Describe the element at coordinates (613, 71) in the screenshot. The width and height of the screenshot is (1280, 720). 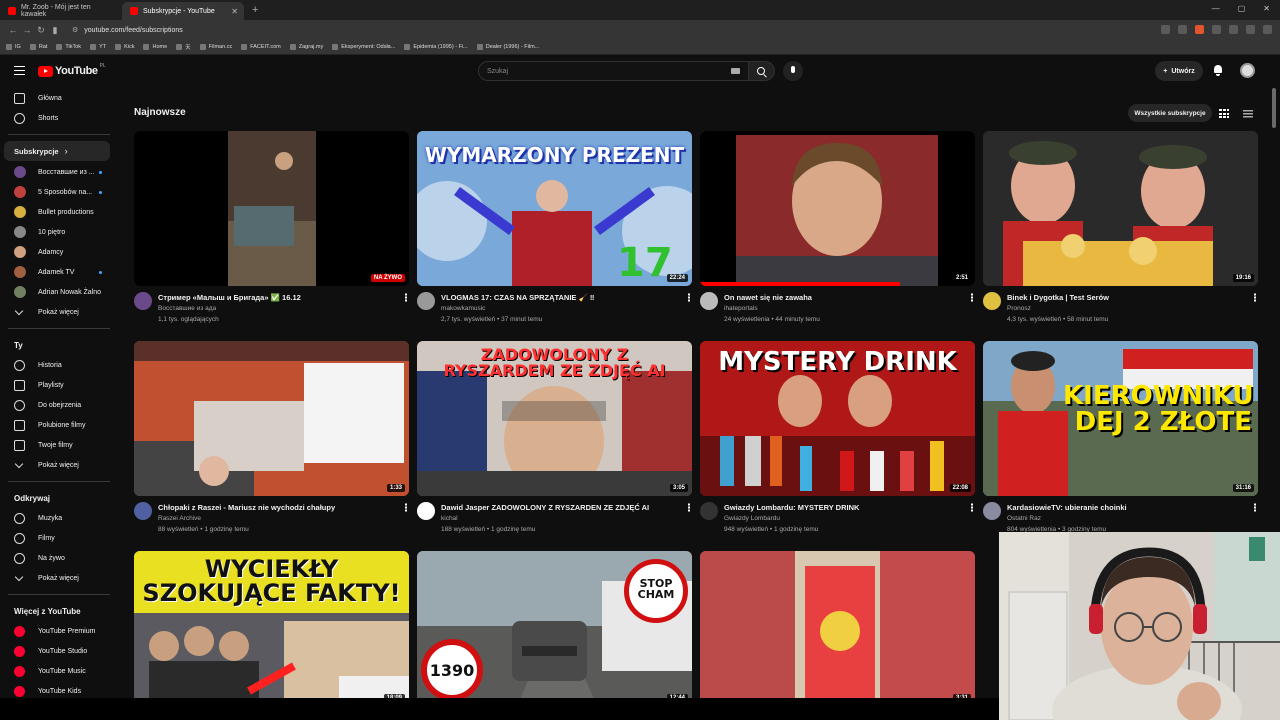
I see `search-input: Szukaj` at that location.